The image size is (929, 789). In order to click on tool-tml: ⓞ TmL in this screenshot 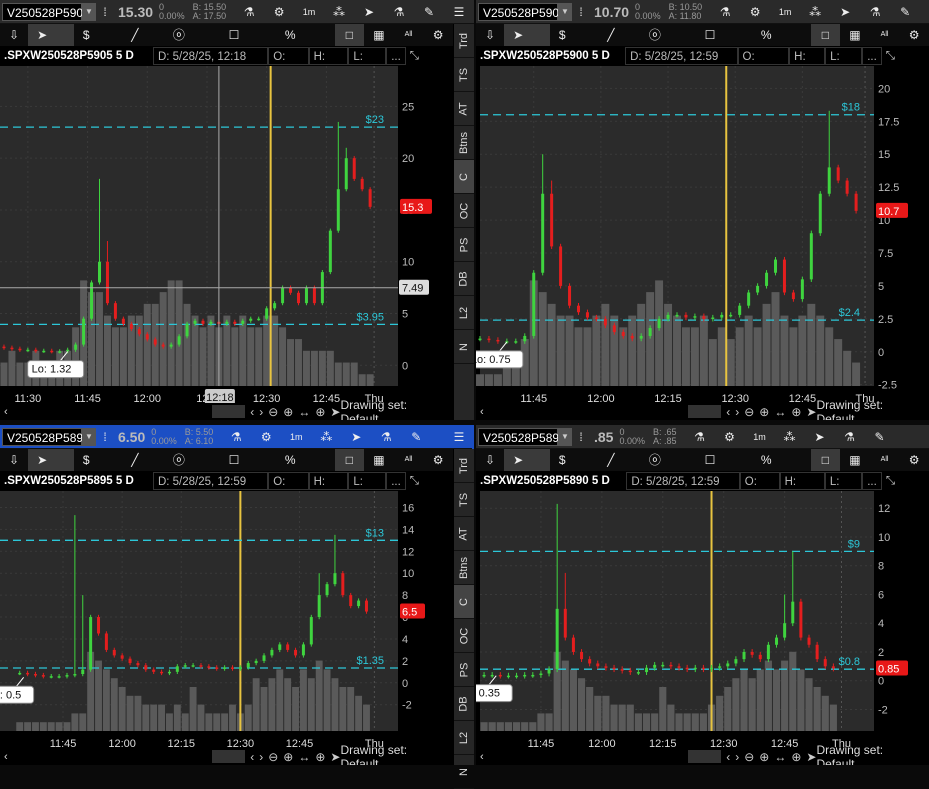, I will do `click(667, 44)`.